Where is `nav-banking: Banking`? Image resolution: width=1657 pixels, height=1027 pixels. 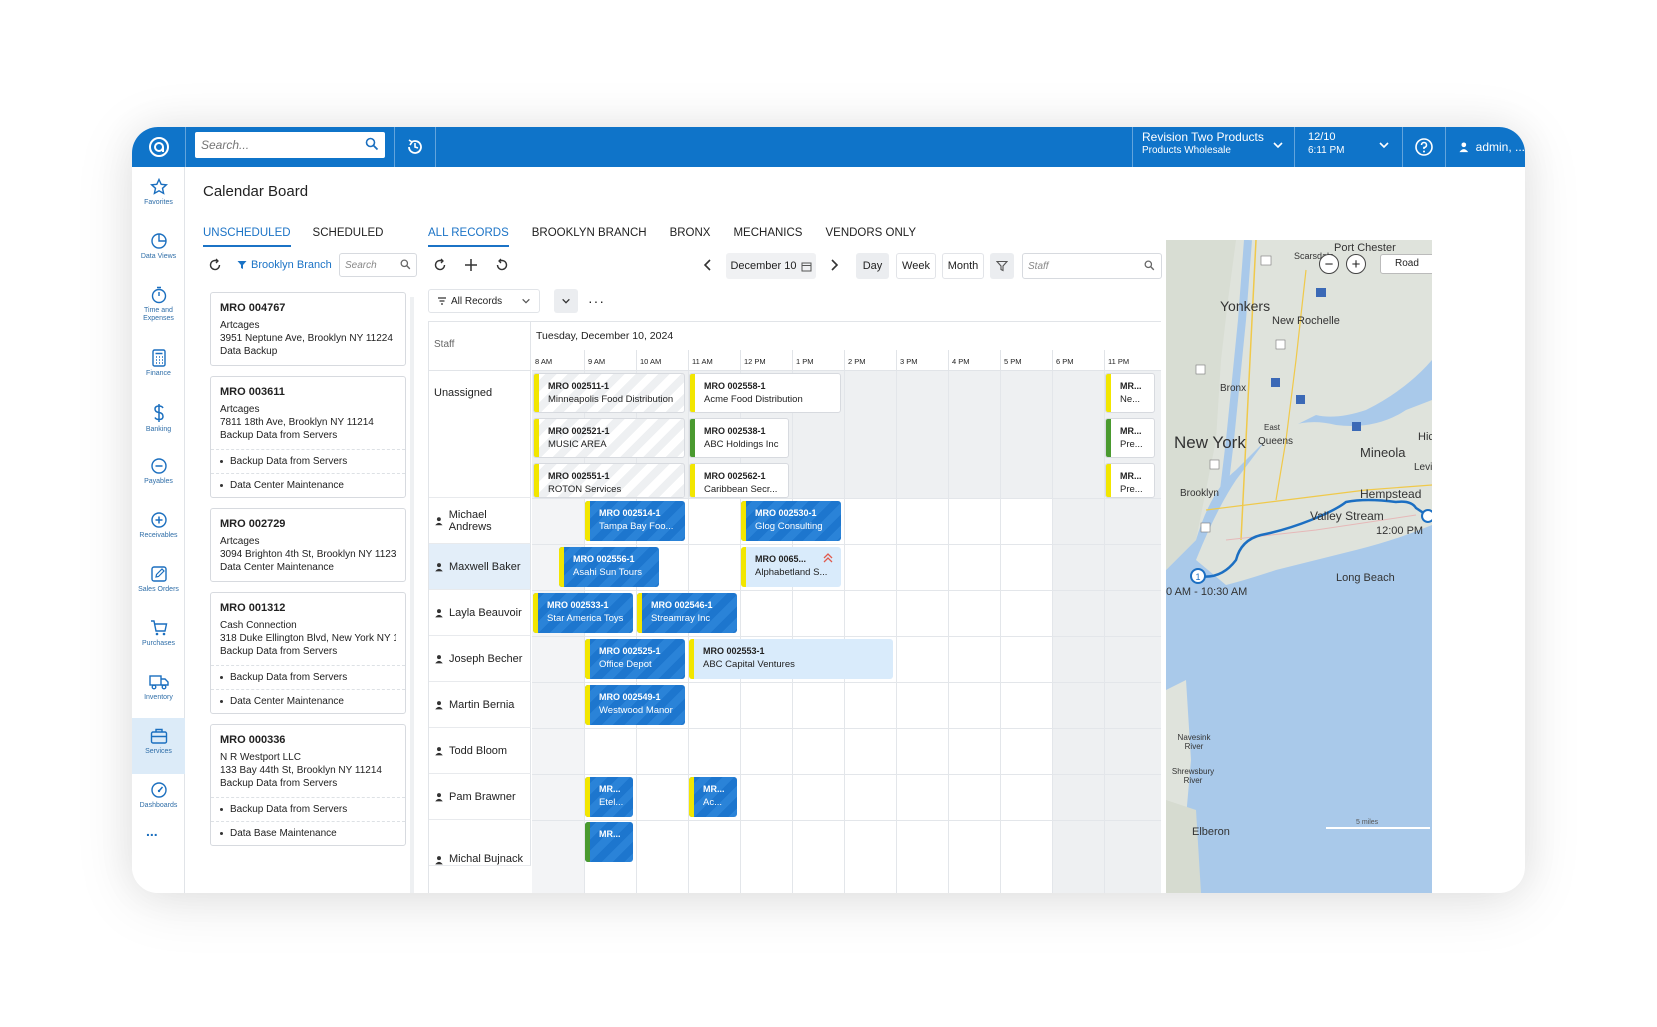 nav-banking: Banking is located at coordinates (158, 422).